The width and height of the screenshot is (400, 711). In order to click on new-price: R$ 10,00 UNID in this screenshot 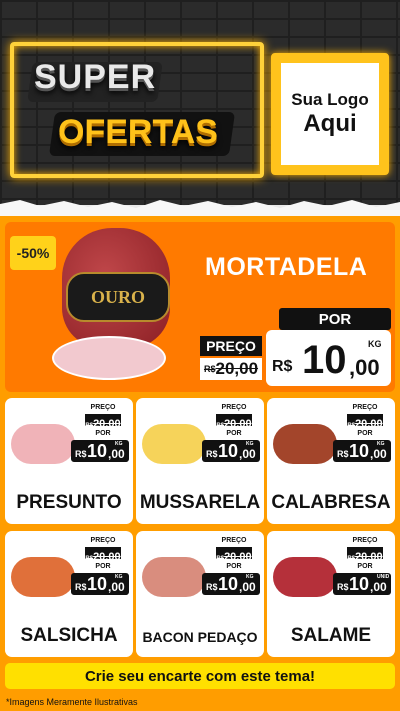, I will do `click(362, 584)`.